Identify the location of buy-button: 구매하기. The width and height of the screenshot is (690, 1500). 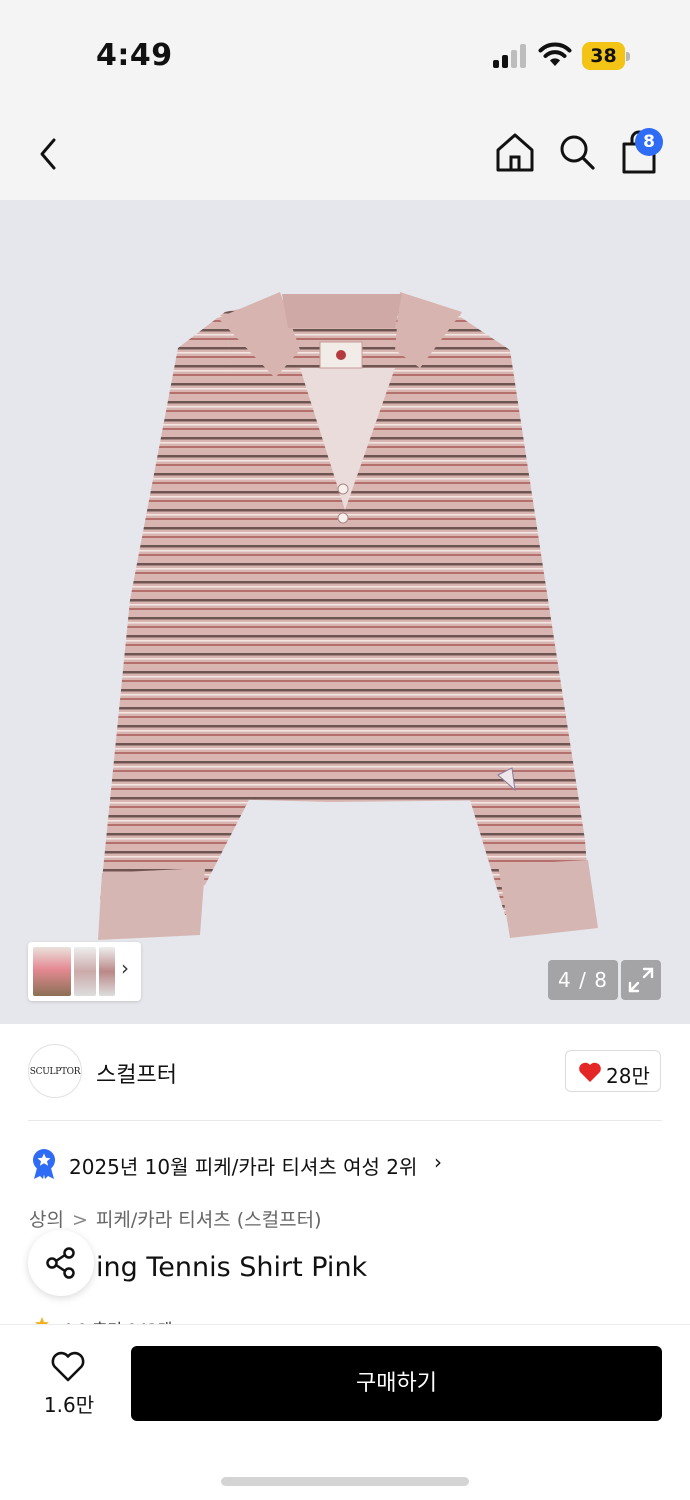
(396, 1383).